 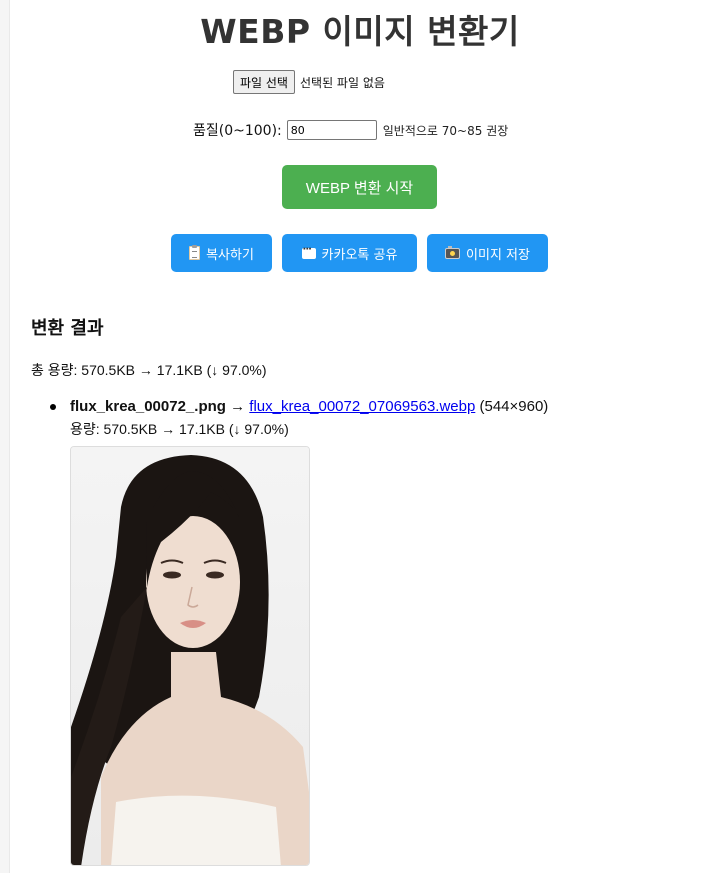 I want to click on page-title: WEBP 이미지 변환기, so click(x=360, y=31).